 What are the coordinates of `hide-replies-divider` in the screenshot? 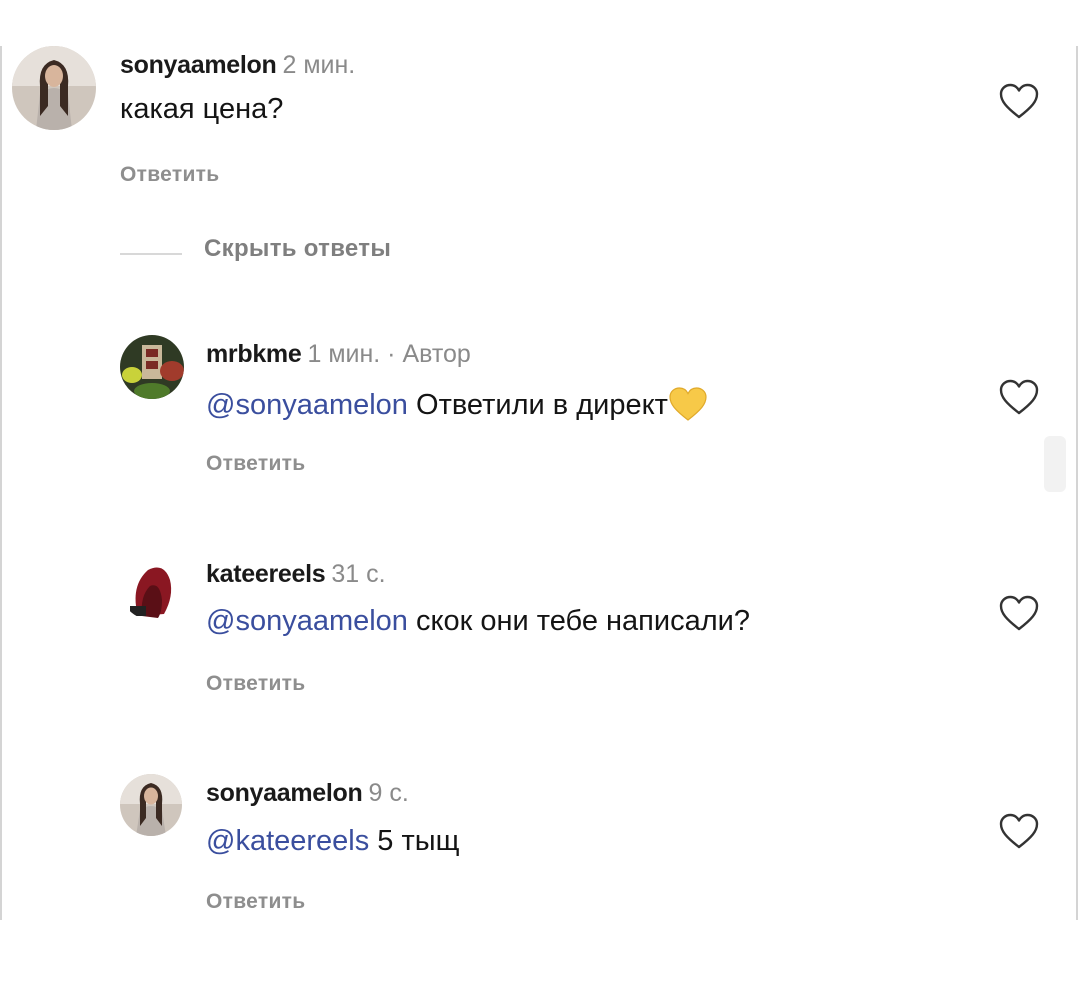 It's located at (151, 254).